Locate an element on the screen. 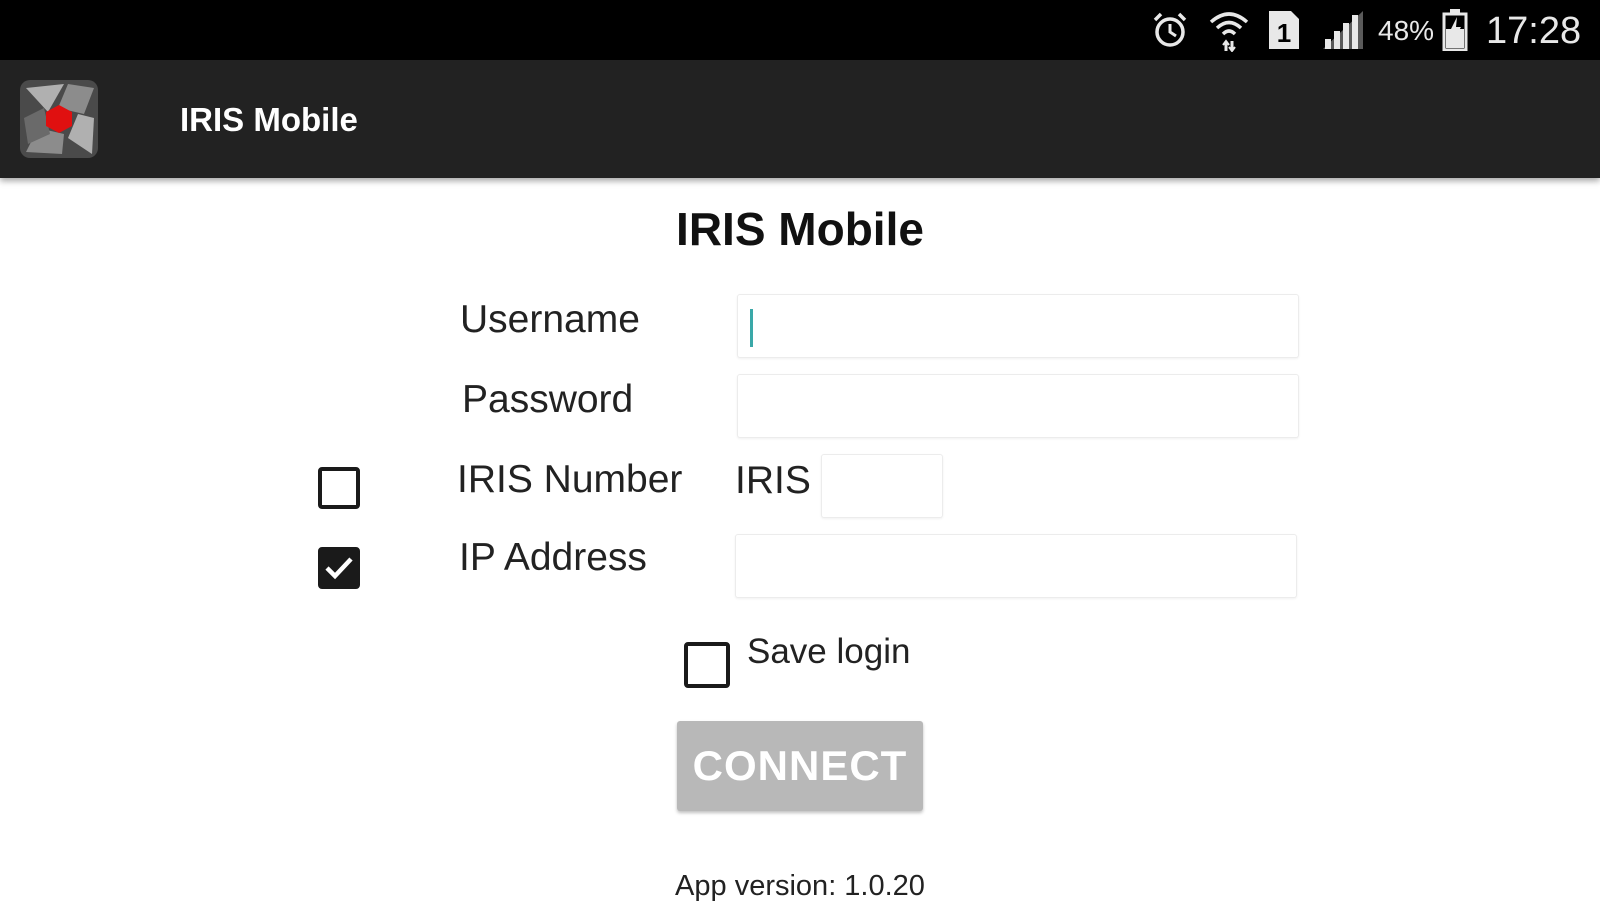 Image resolution: width=1600 pixels, height=903 pixels. iris-number-input is located at coordinates (882, 486).